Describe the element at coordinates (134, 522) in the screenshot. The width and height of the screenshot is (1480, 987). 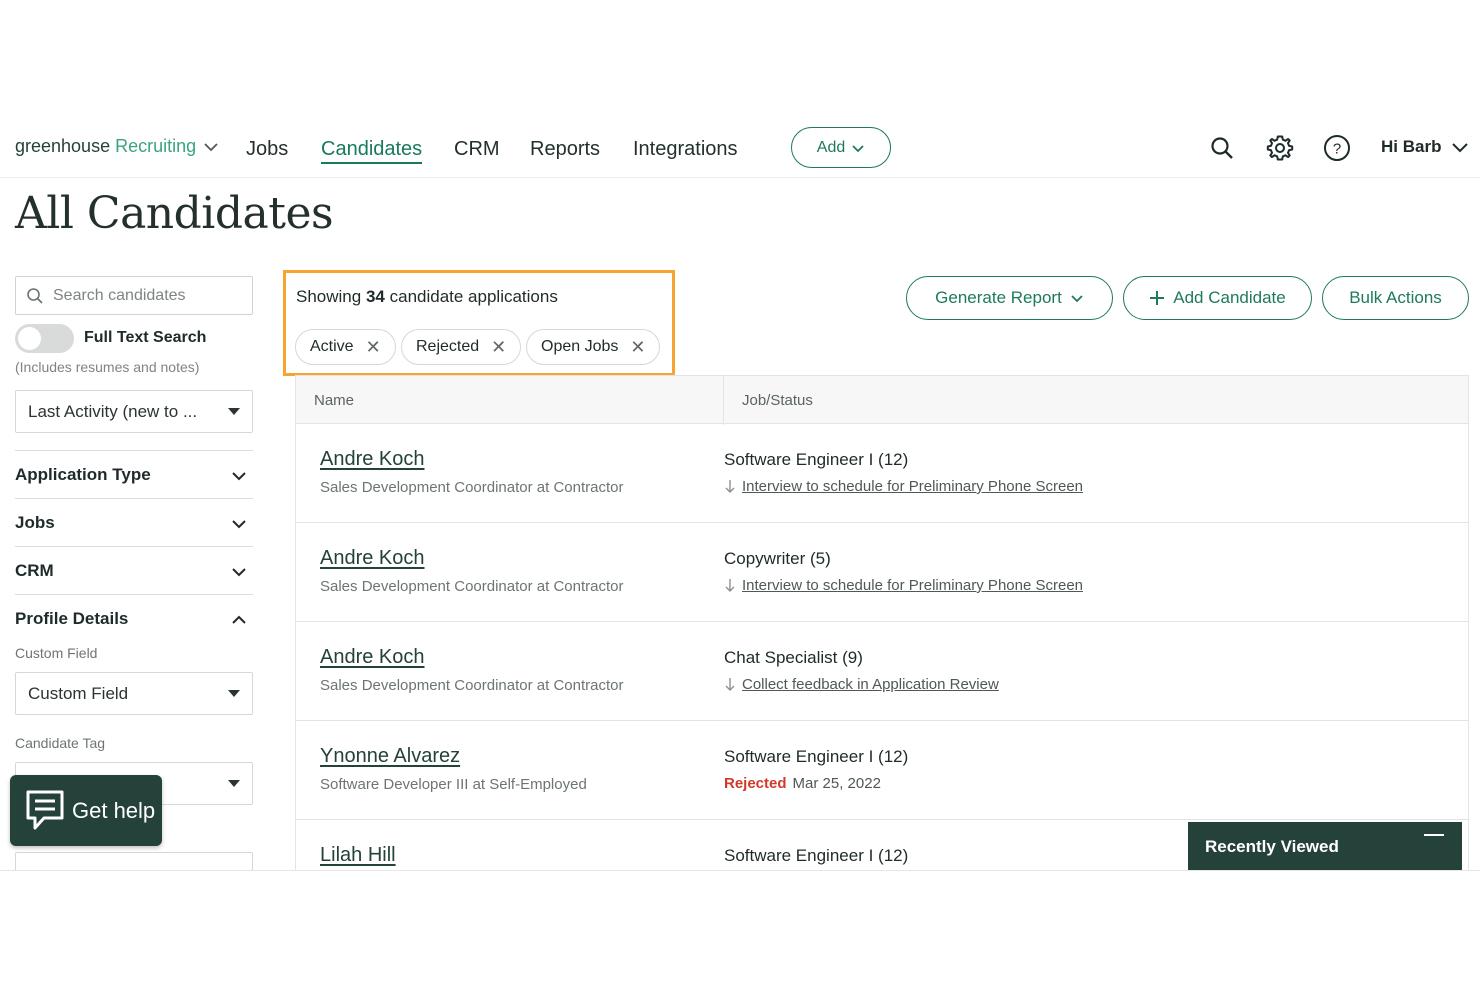
I see `facet-jobs: Jobs` at that location.